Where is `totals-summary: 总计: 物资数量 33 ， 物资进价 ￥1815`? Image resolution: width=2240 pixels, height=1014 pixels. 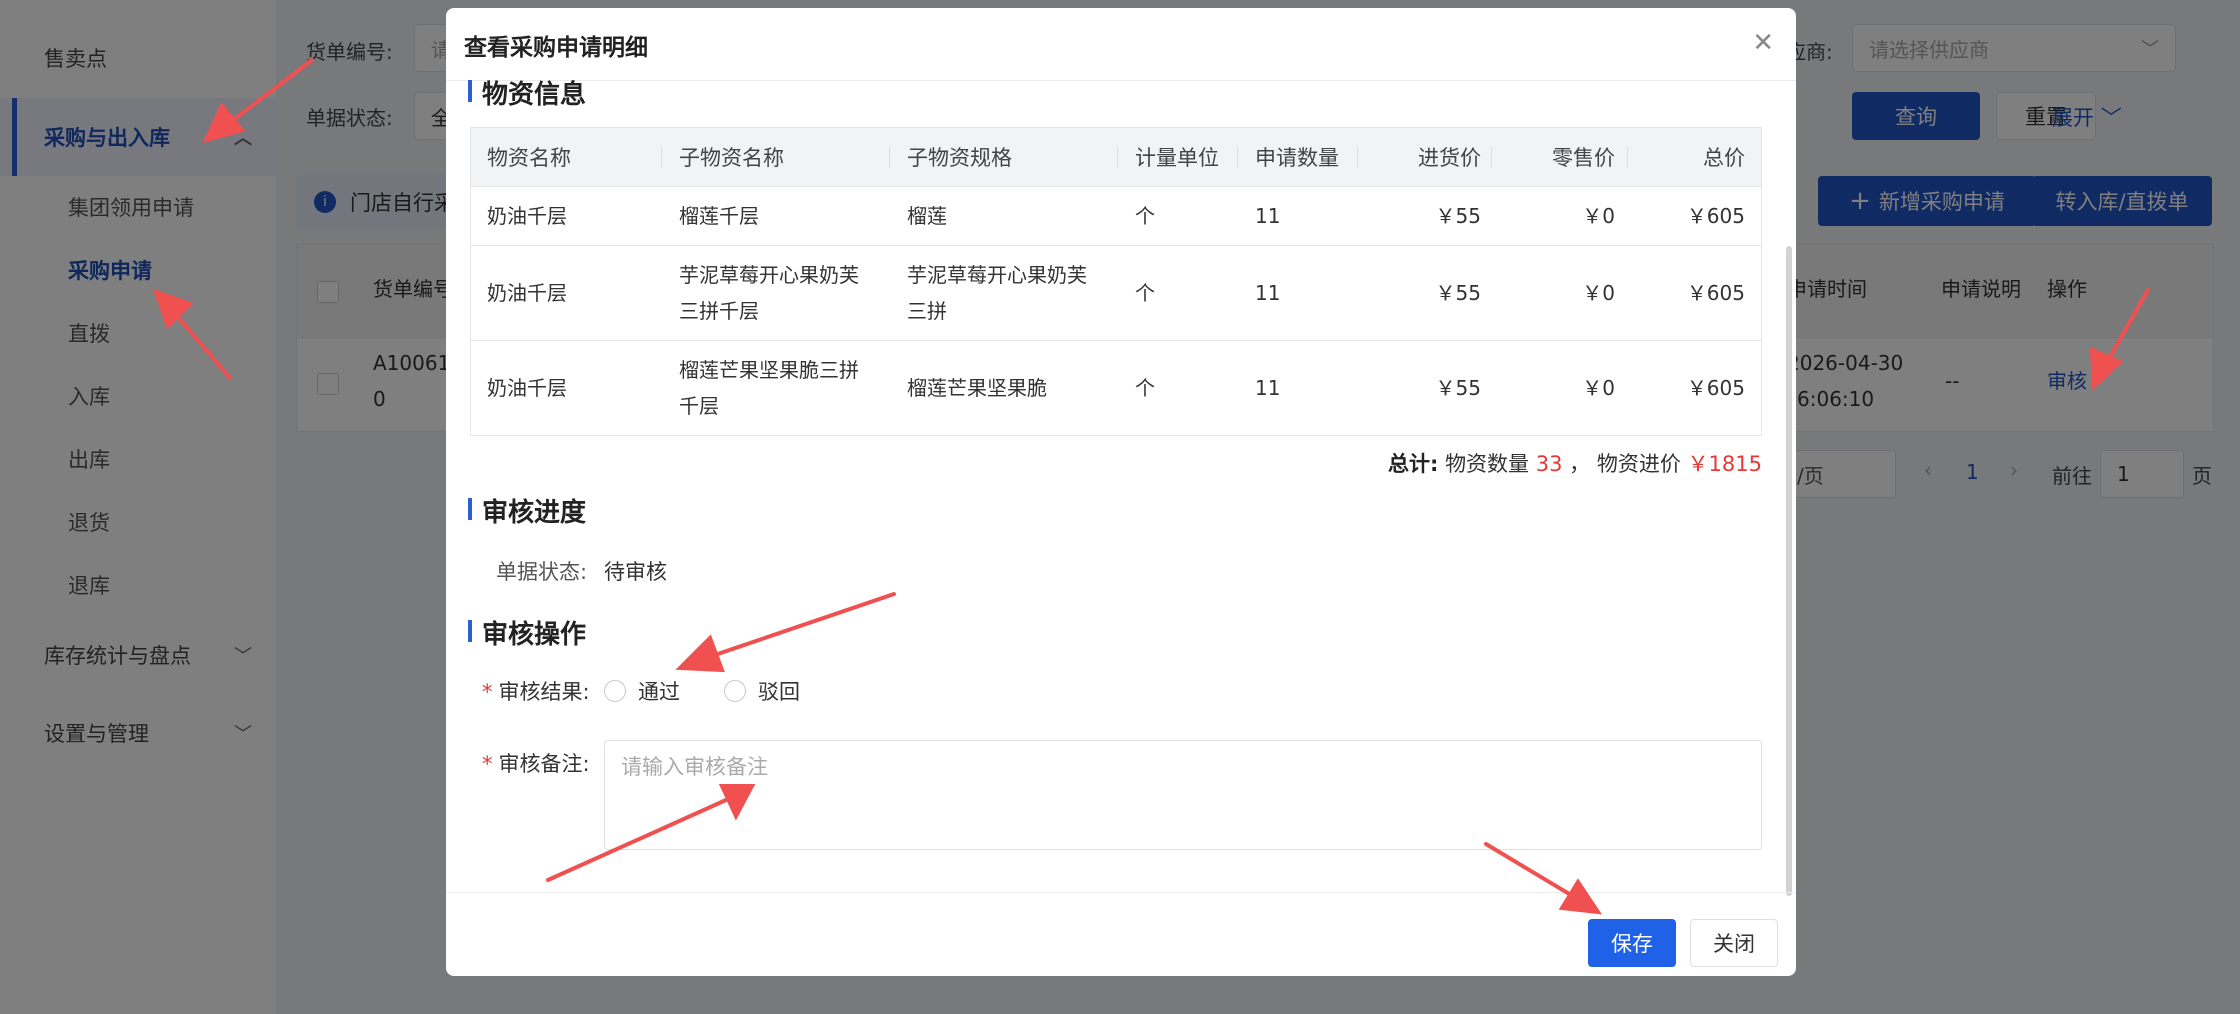 totals-summary: 总计: 物资数量 33 ， 物资进价 ￥1815 is located at coordinates (1575, 463).